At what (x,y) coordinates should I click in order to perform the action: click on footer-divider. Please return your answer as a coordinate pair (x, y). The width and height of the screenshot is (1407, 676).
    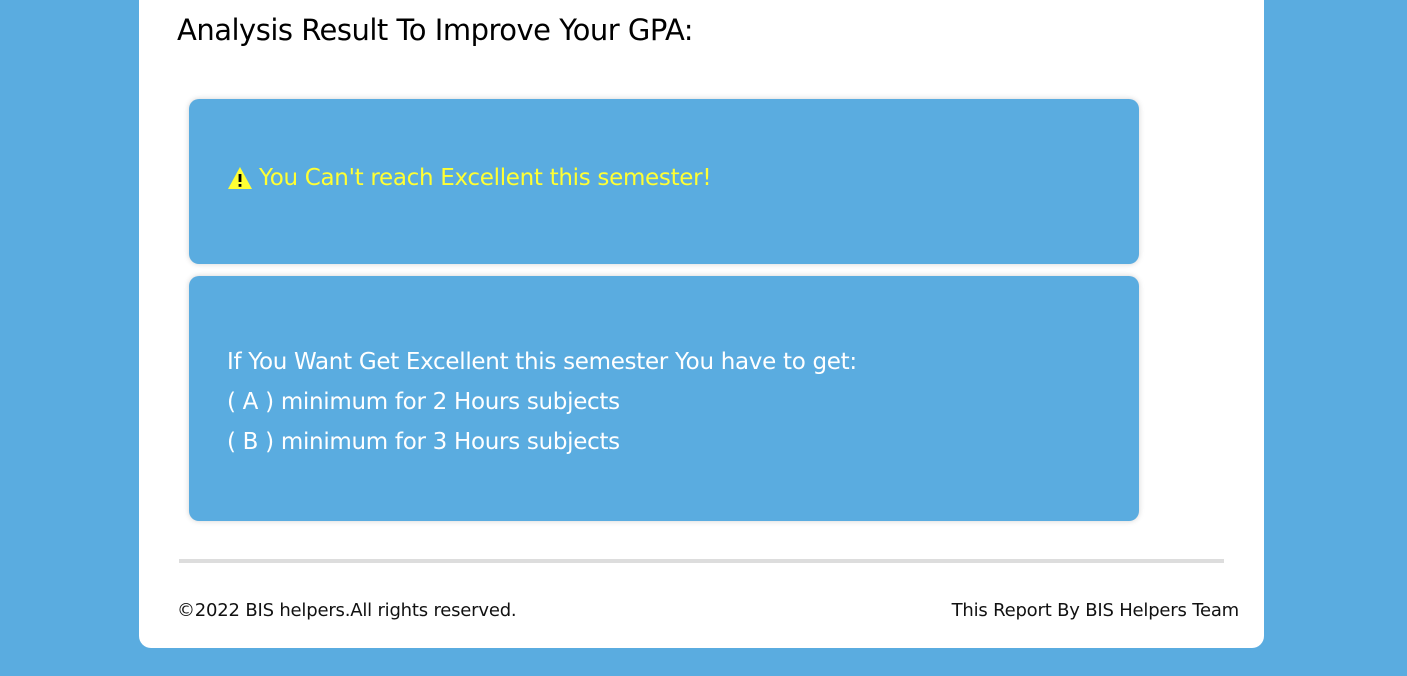
    Looking at the image, I should click on (701, 561).